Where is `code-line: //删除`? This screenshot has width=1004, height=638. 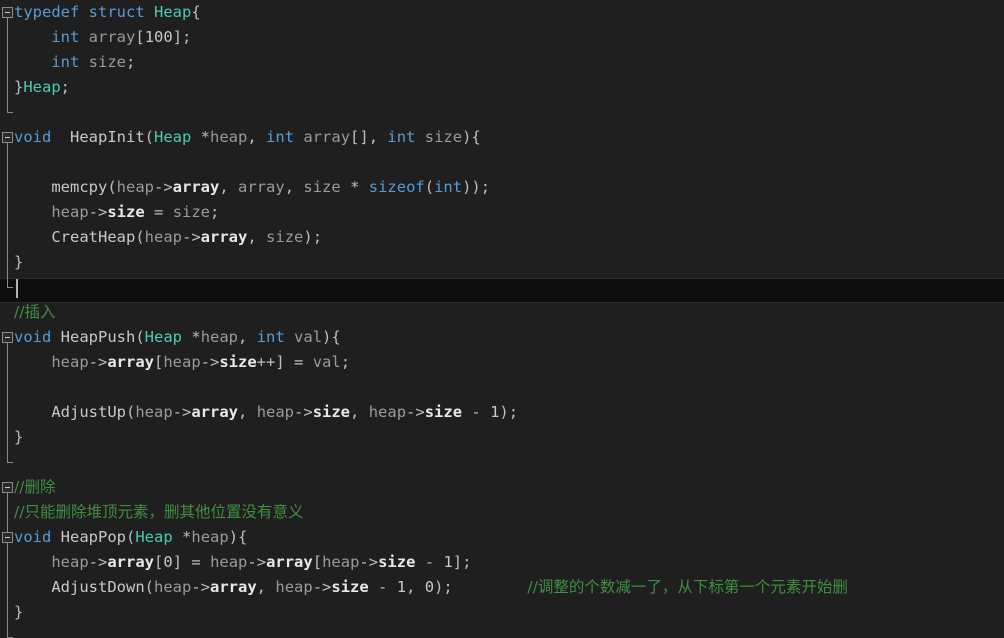
code-line: //删除 is located at coordinates (502, 487).